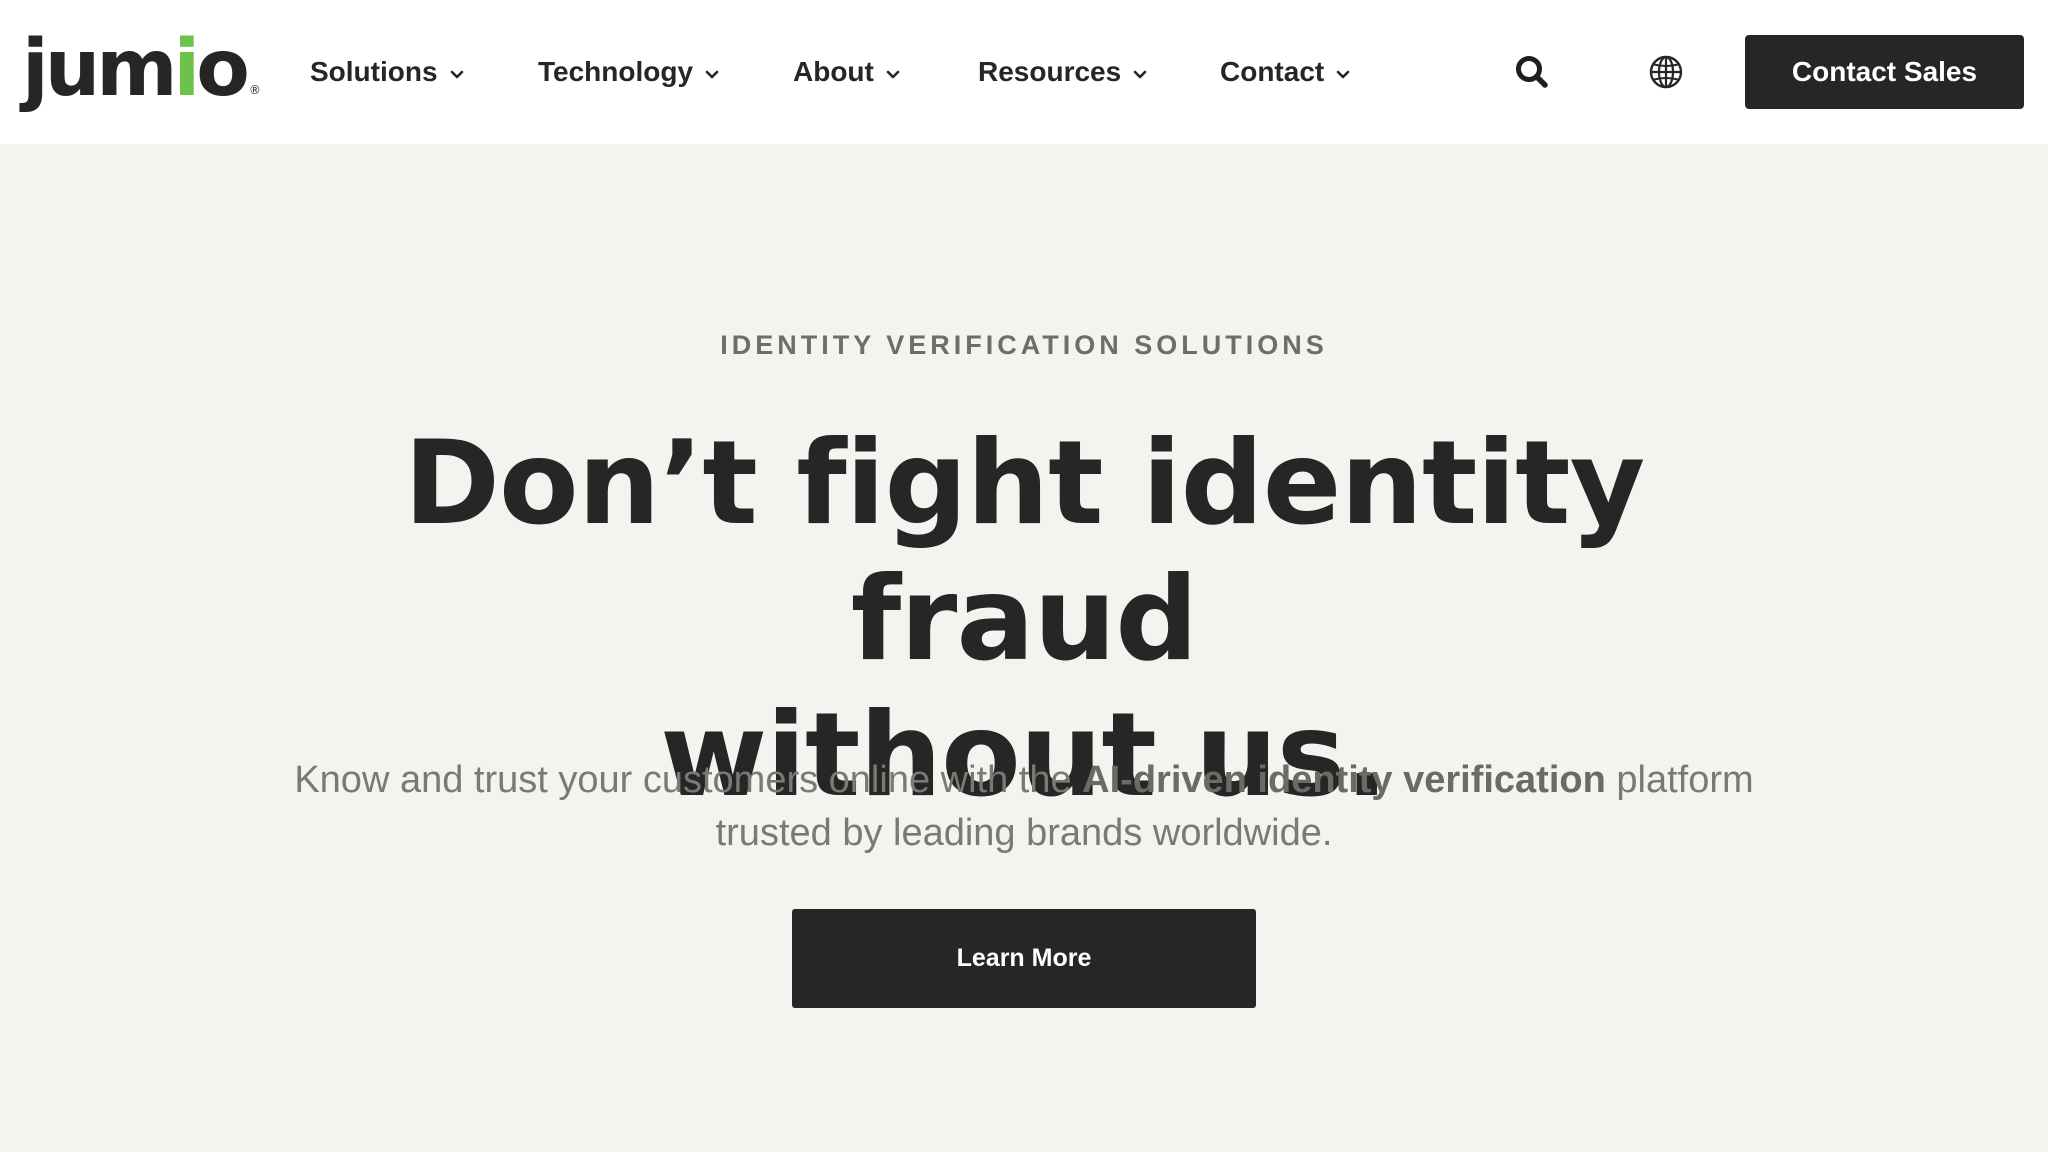 Image resolution: width=2048 pixels, height=1152 pixels. Describe the element at coordinates (1024, 551) in the screenshot. I see `hero-headline-line1: Don’t fight identity fraud` at that location.